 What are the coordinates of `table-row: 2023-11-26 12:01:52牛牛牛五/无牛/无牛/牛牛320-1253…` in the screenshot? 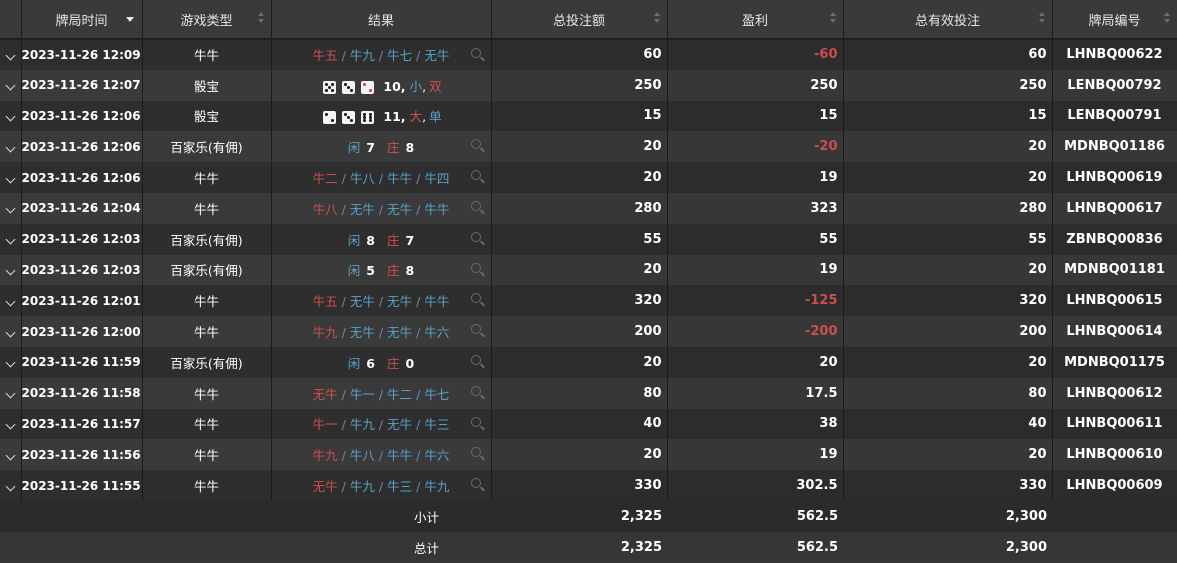 It's located at (588, 301).